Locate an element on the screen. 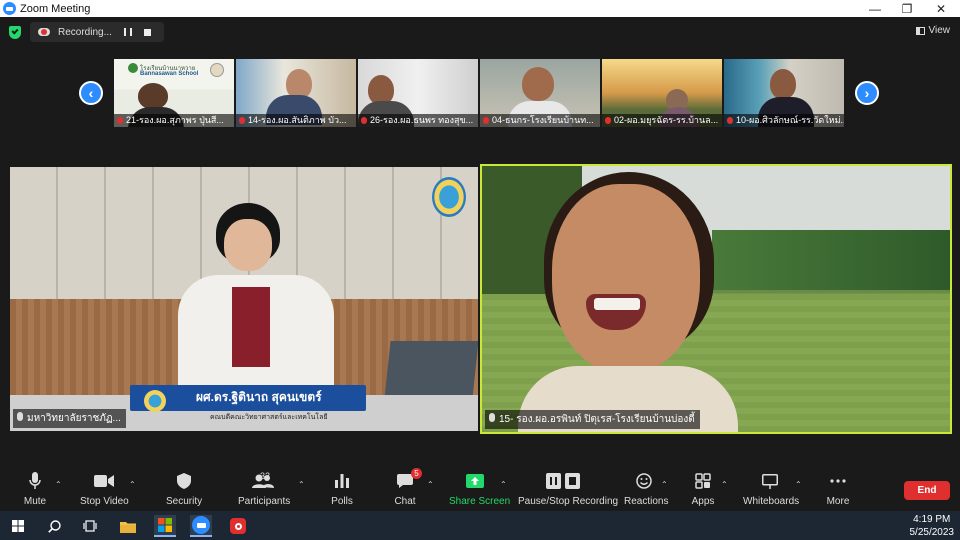  pause-stop-icon is located at coordinates (563, 481).